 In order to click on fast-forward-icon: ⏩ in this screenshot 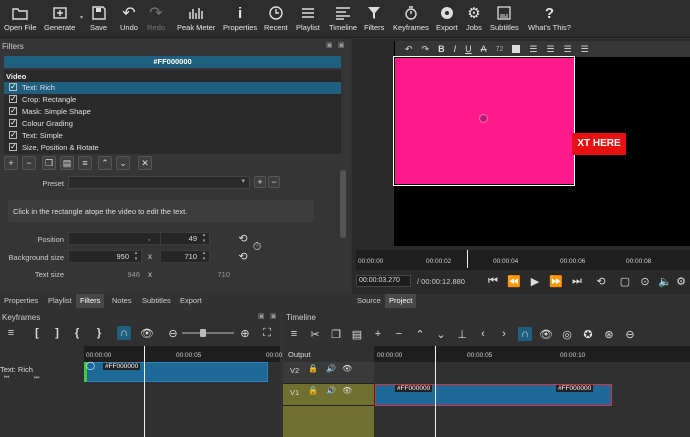, I will do `click(556, 281)`.